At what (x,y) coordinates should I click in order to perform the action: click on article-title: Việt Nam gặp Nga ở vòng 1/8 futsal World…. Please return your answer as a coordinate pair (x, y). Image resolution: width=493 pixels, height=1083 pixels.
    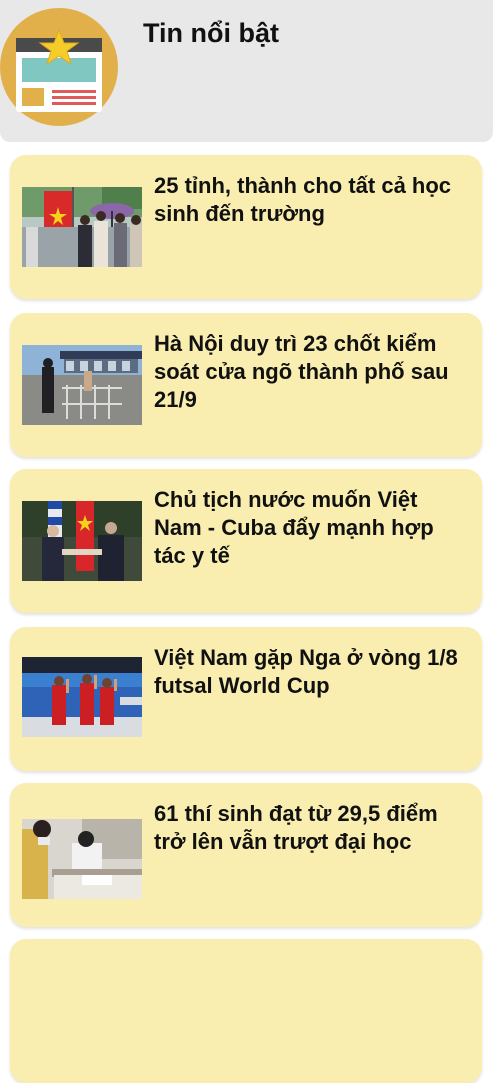
    Looking at the image, I should click on (306, 671).